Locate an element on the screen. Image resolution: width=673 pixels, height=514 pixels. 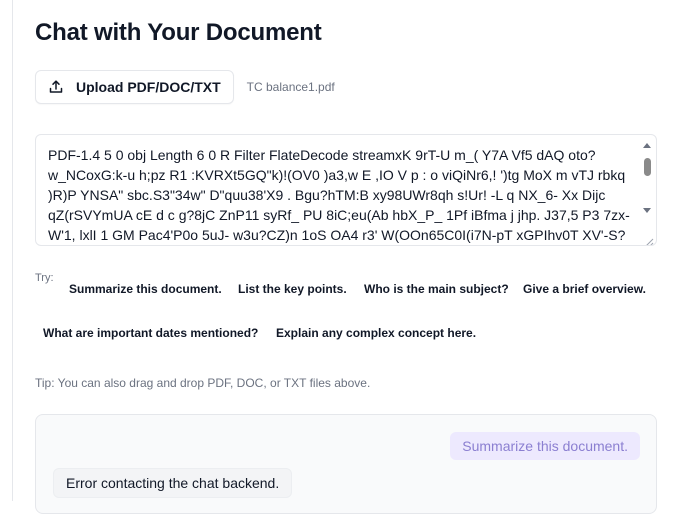
sidebar-edge is located at coordinates (6, 250).